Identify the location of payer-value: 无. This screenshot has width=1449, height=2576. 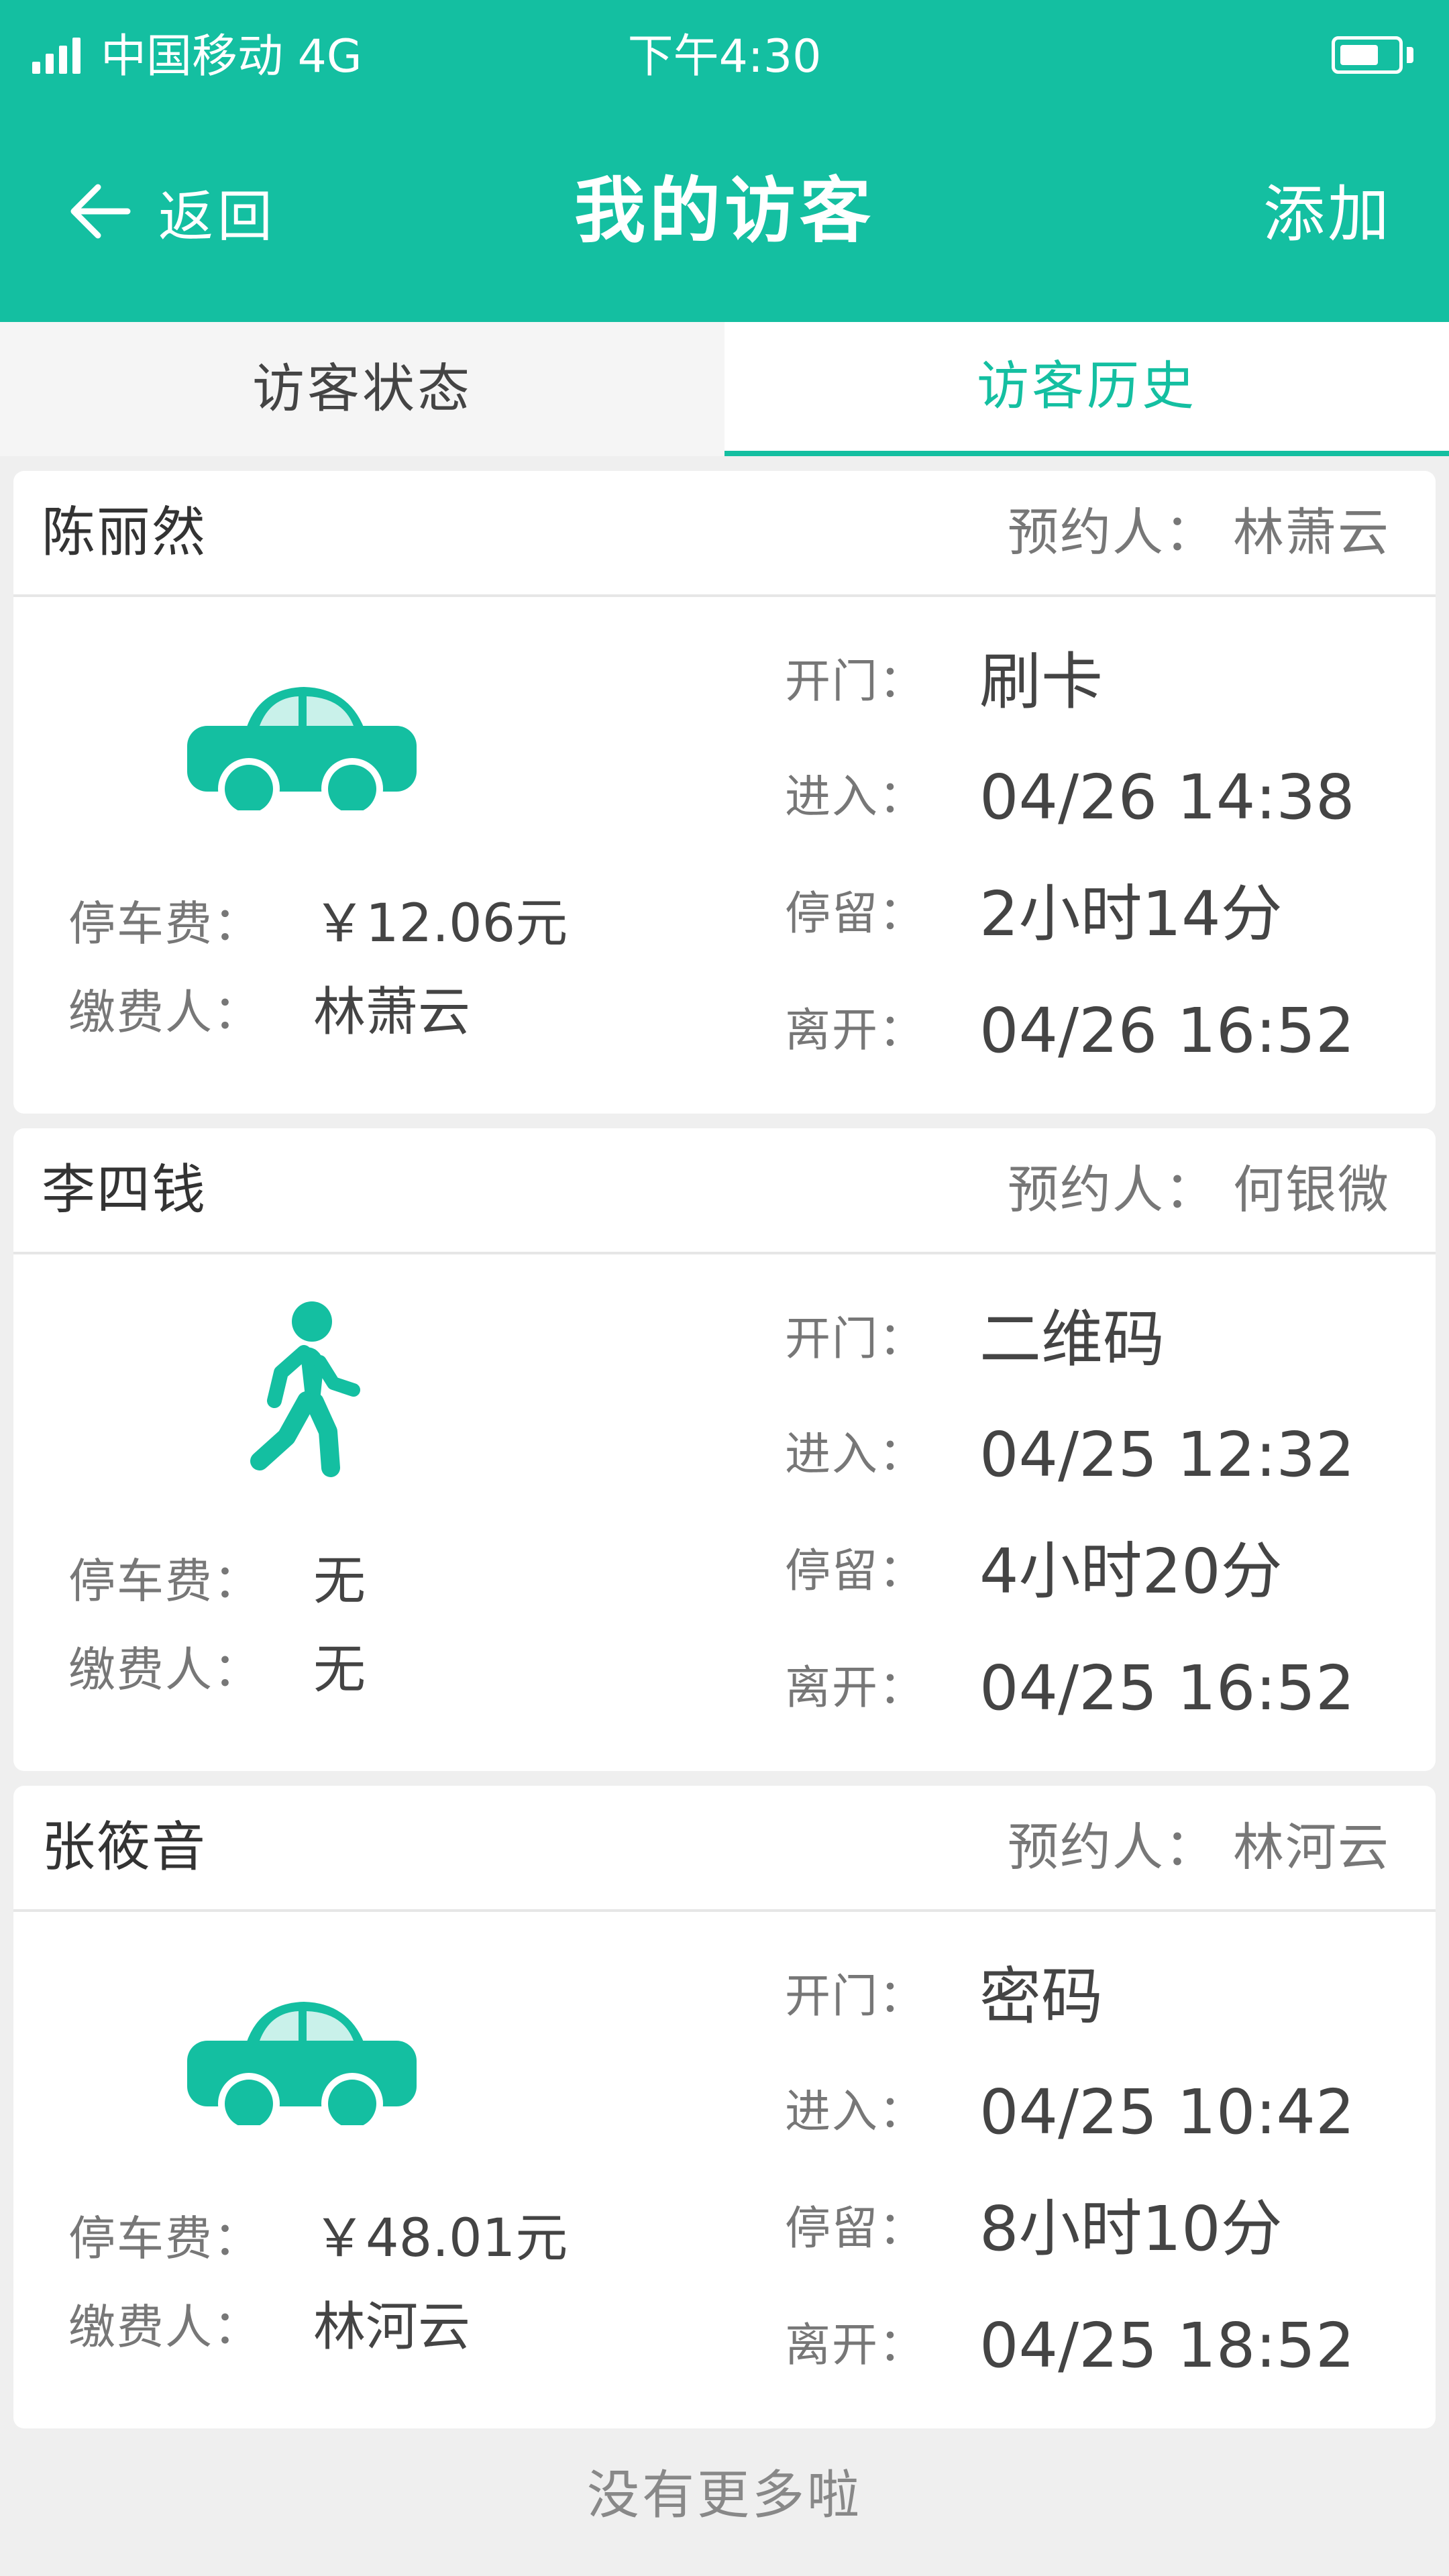
(339, 1670).